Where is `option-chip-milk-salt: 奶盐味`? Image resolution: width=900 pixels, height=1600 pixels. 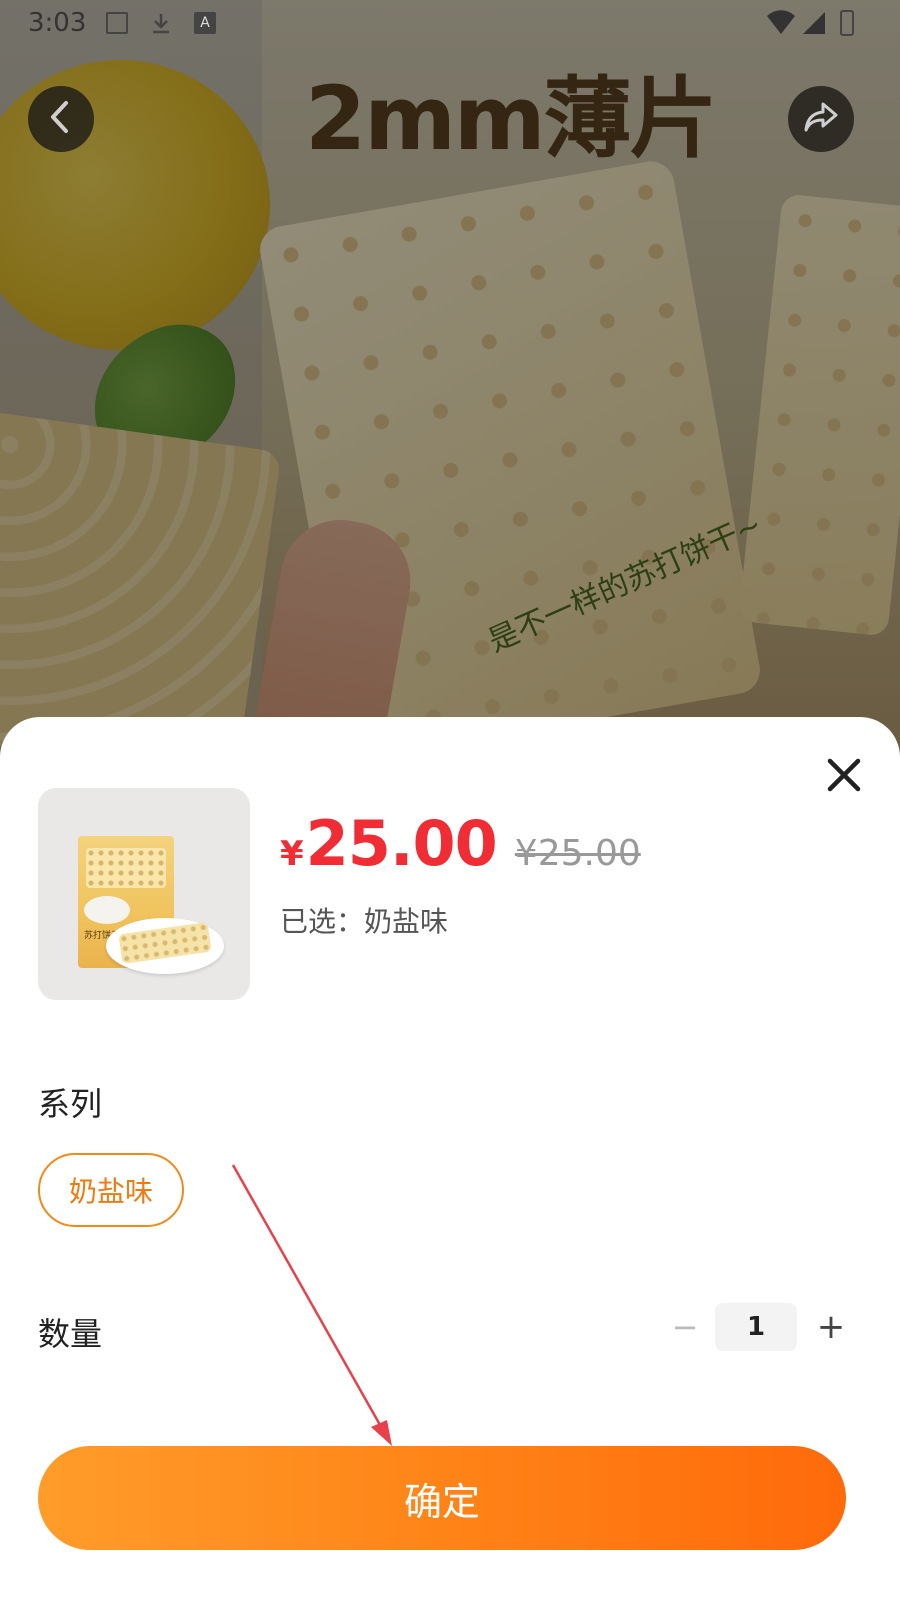 option-chip-milk-salt: 奶盐味 is located at coordinates (111, 1190).